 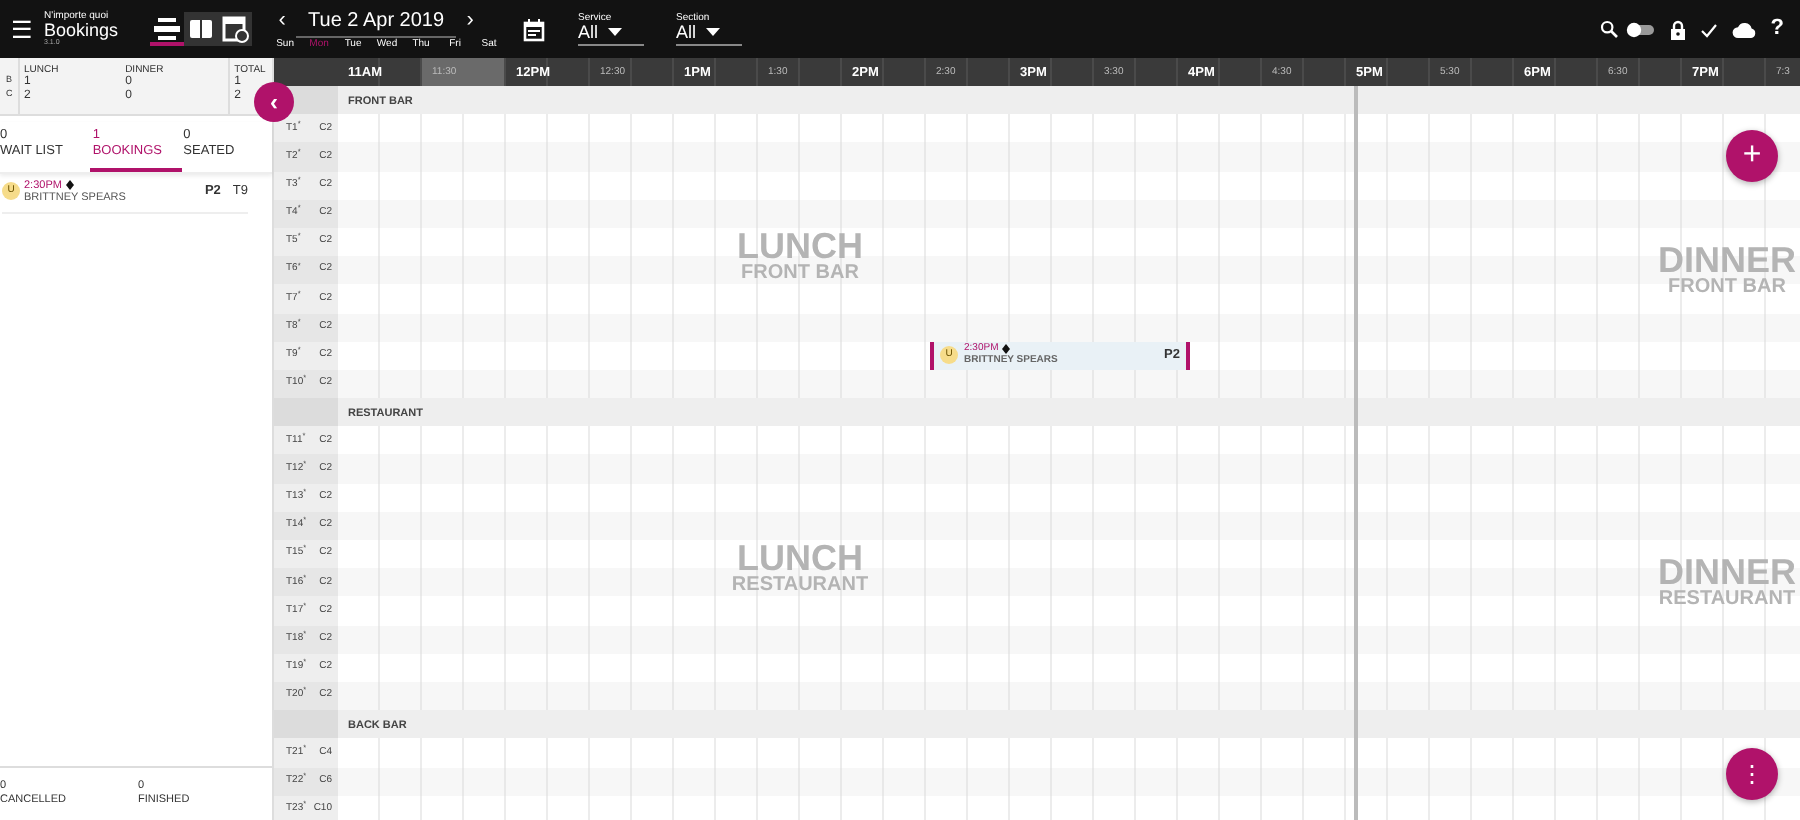 I want to click on lock-icon, so click(x=1678, y=29).